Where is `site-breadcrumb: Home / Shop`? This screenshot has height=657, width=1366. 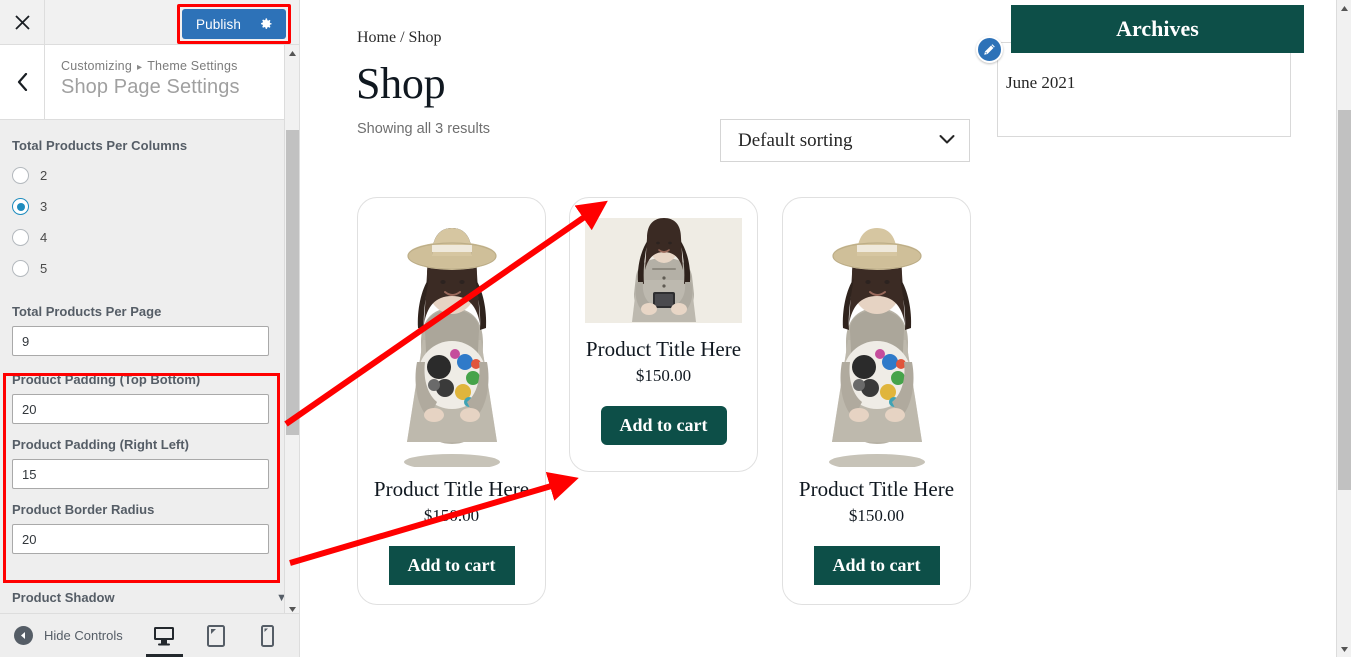
site-breadcrumb: Home / Shop is located at coordinates (399, 38).